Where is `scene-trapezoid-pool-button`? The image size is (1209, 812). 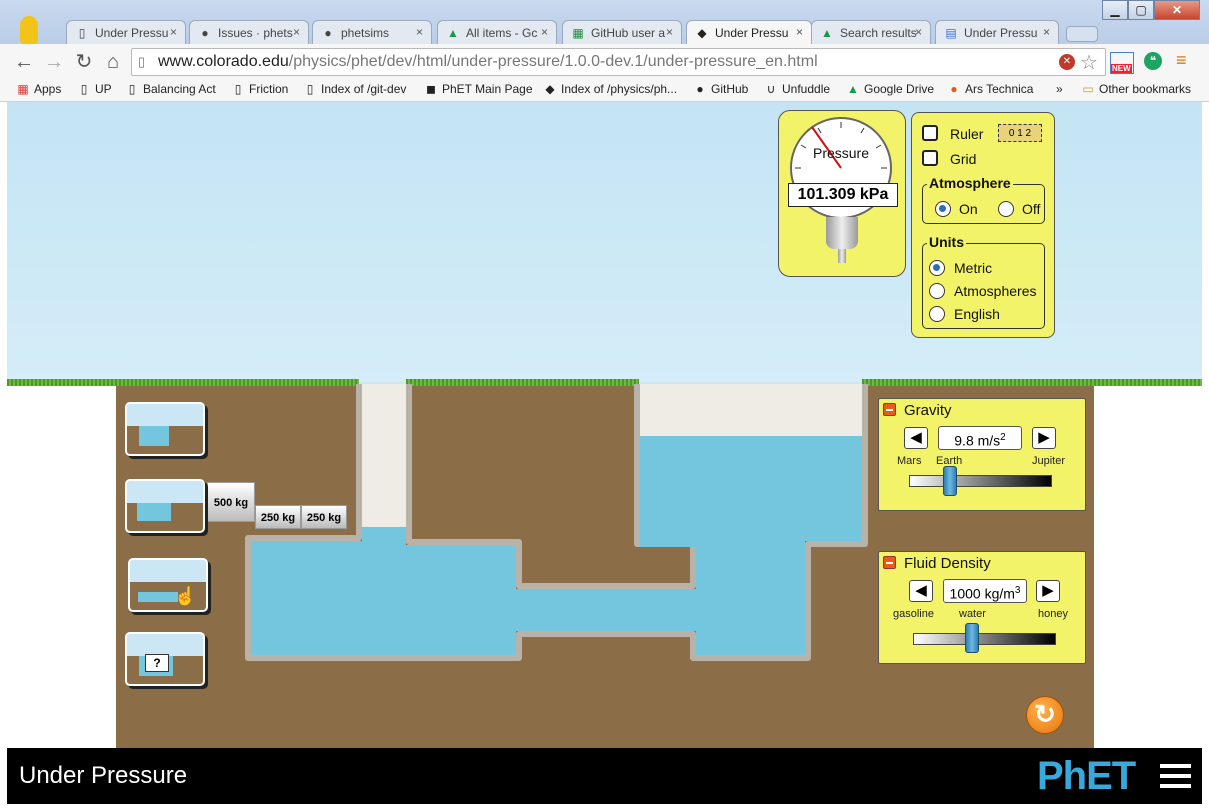 scene-trapezoid-pool-button is located at coordinates (165, 506).